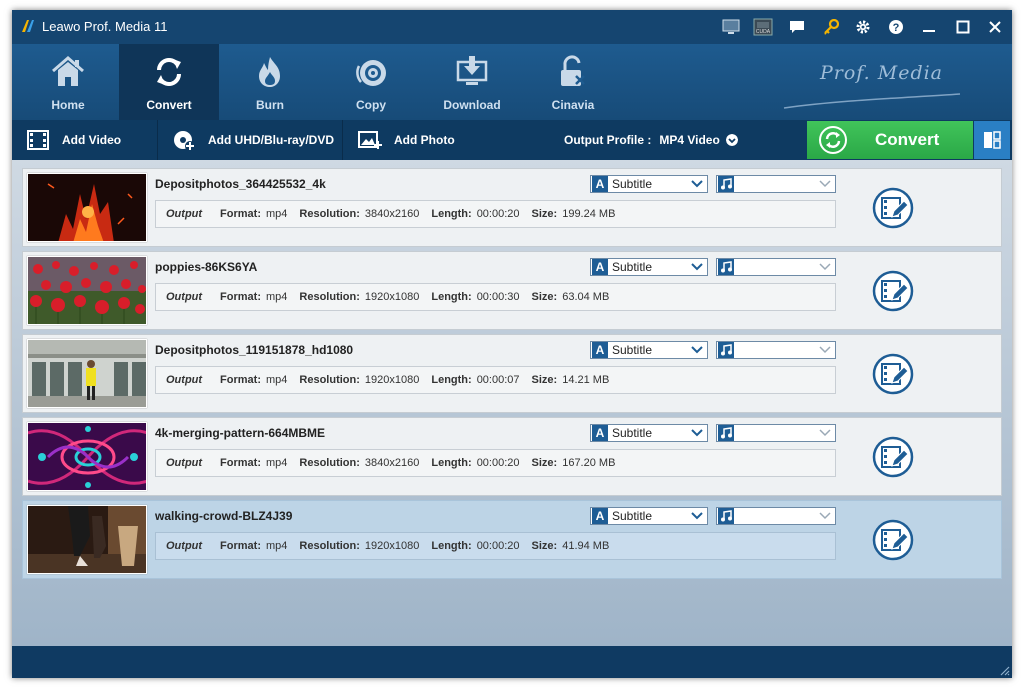 The height and width of the screenshot is (689, 1024). I want to click on length-value: 00:00:20, so click(498, 214).